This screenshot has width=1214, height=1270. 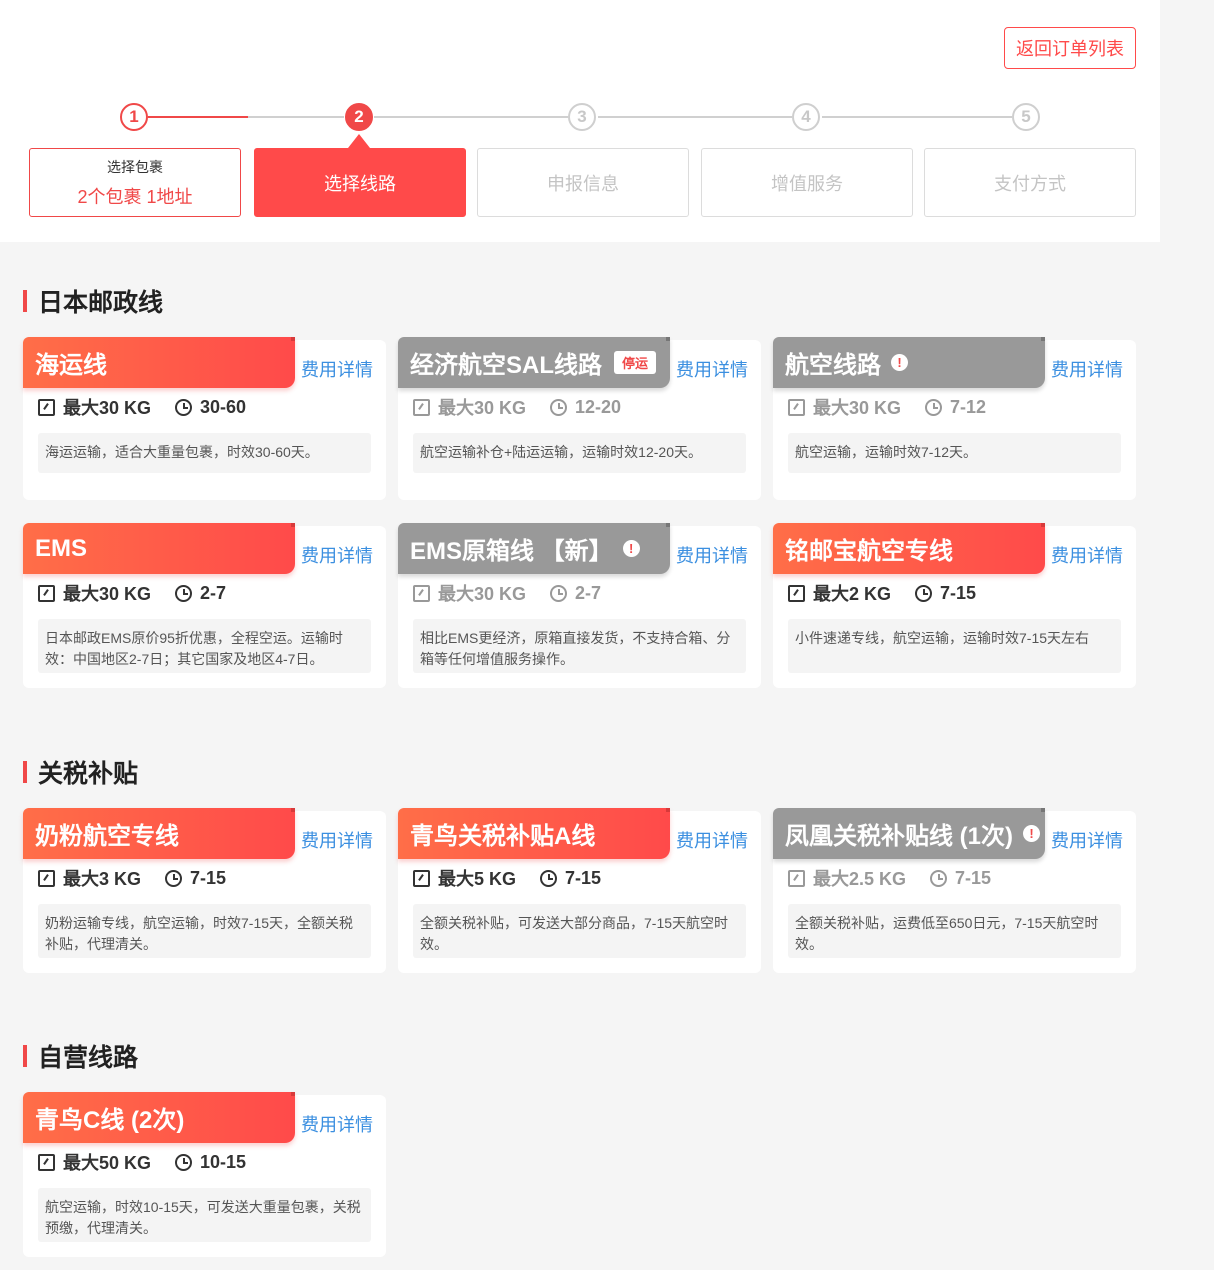 What do you see at coordinates (110, 1120) in the screenshot?
I see `route-name: 青鸟C线 (2次)` at bounding box center [110, 1120].